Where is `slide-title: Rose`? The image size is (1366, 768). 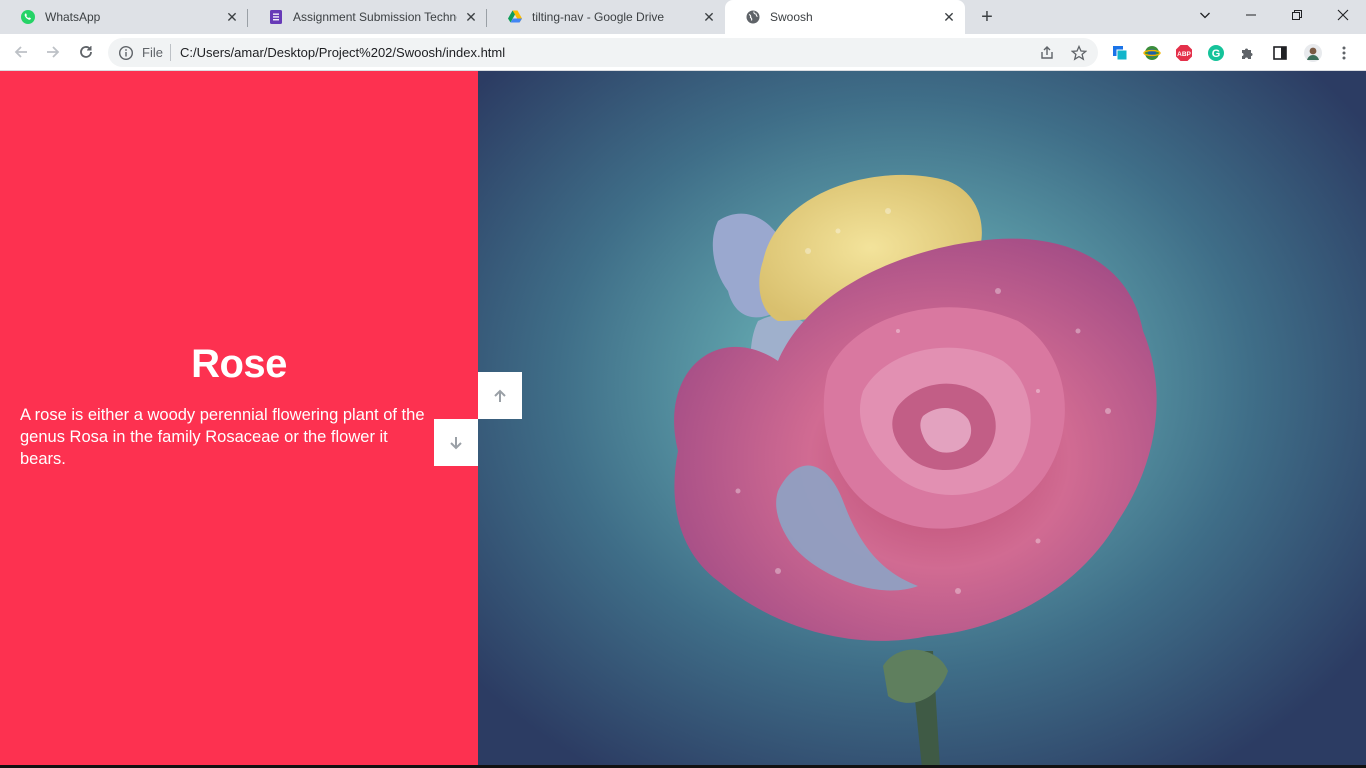 slide-title: Rose is located at coordinates (239, 364).